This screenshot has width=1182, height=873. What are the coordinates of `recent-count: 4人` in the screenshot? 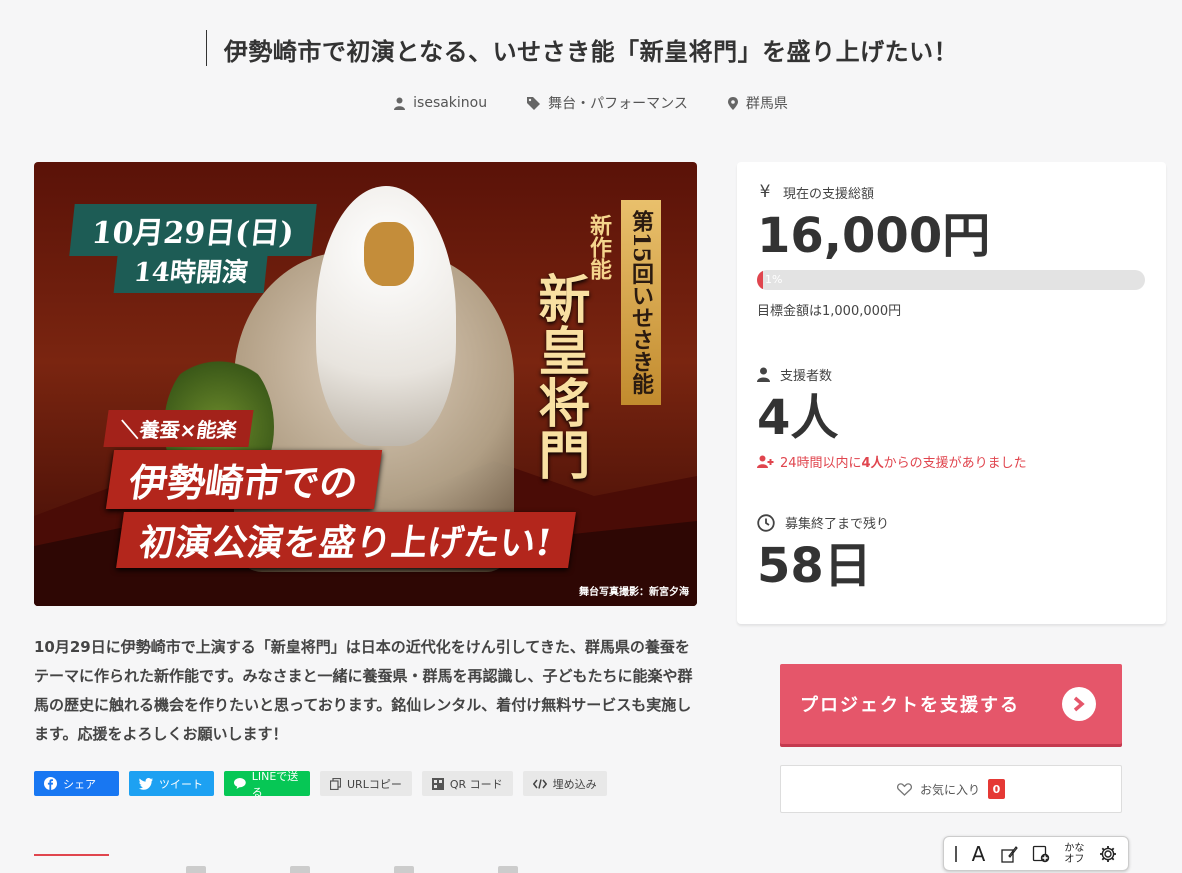 It's located at (872, 463).